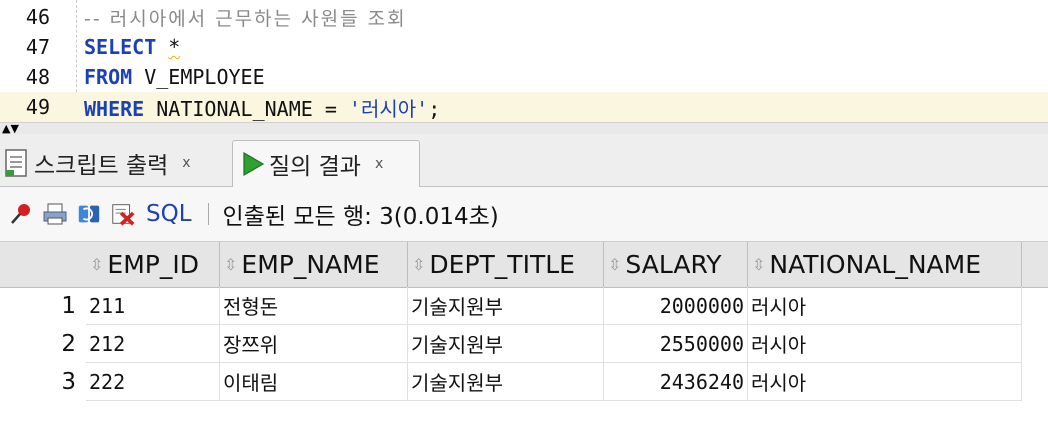 The image size is (1048, 428). I want to click on column-header-dept-title: ⇳ DEPT_TITLE, so click(506, 264).